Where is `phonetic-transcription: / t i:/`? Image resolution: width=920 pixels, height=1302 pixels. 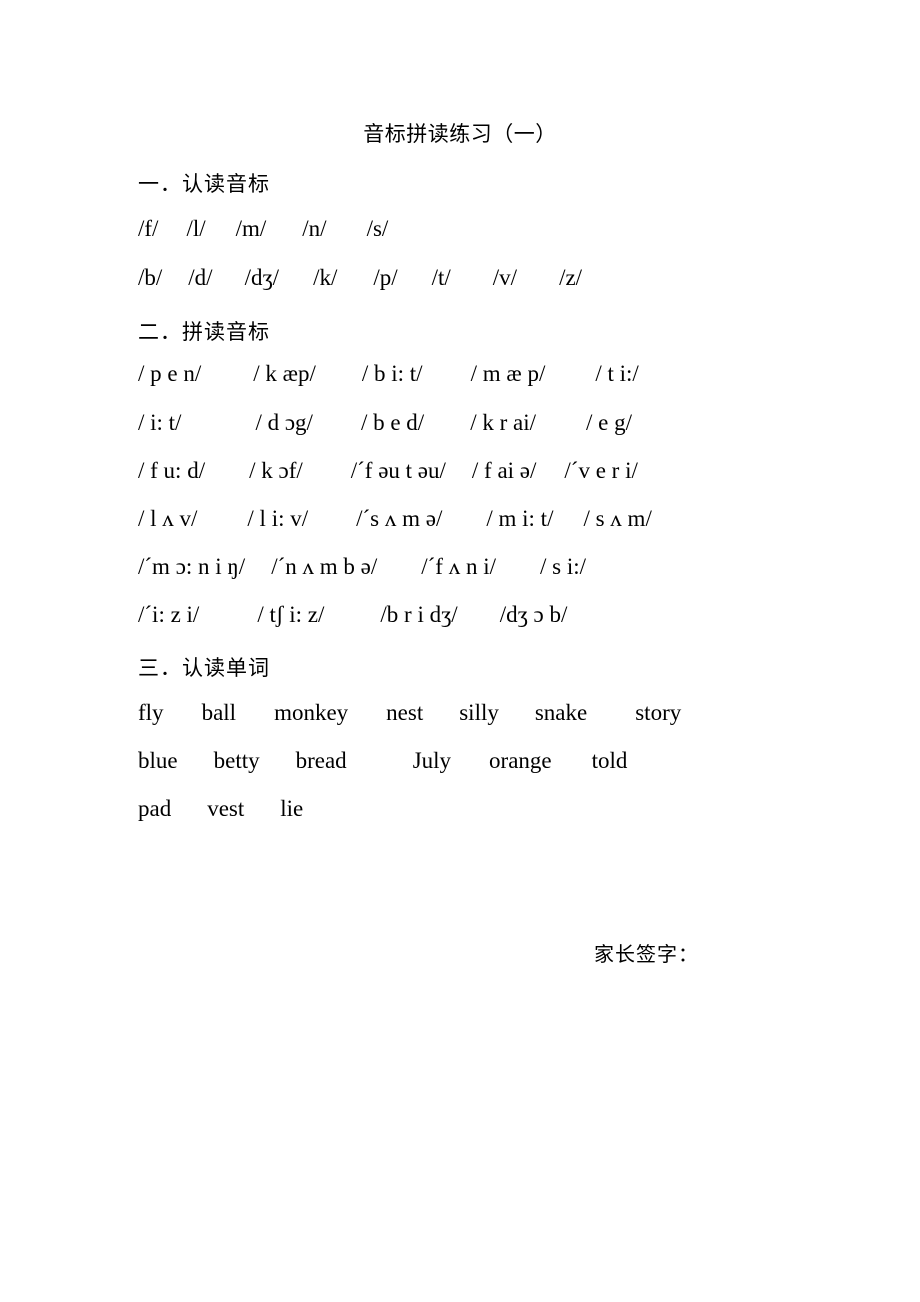 phonetic-transcription: / t i:/ is located at coordinates (617, 373).